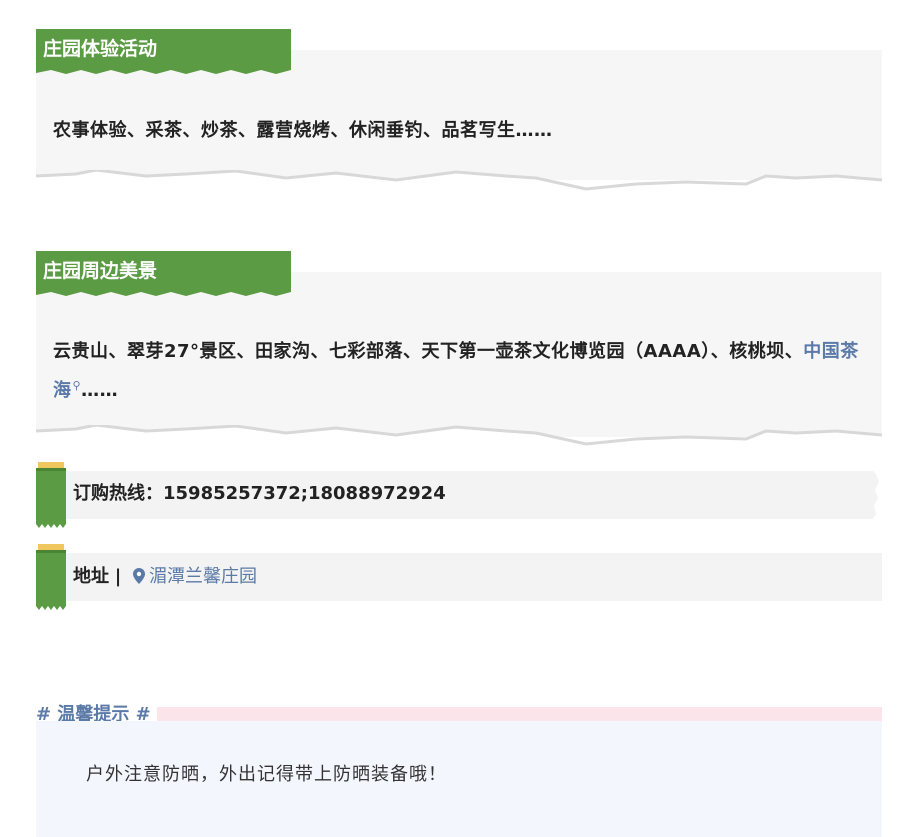  What do you see at coordinates (139, 576) in the screenshot?
I see `location-pin-icon` at bounding box center [139, 576].